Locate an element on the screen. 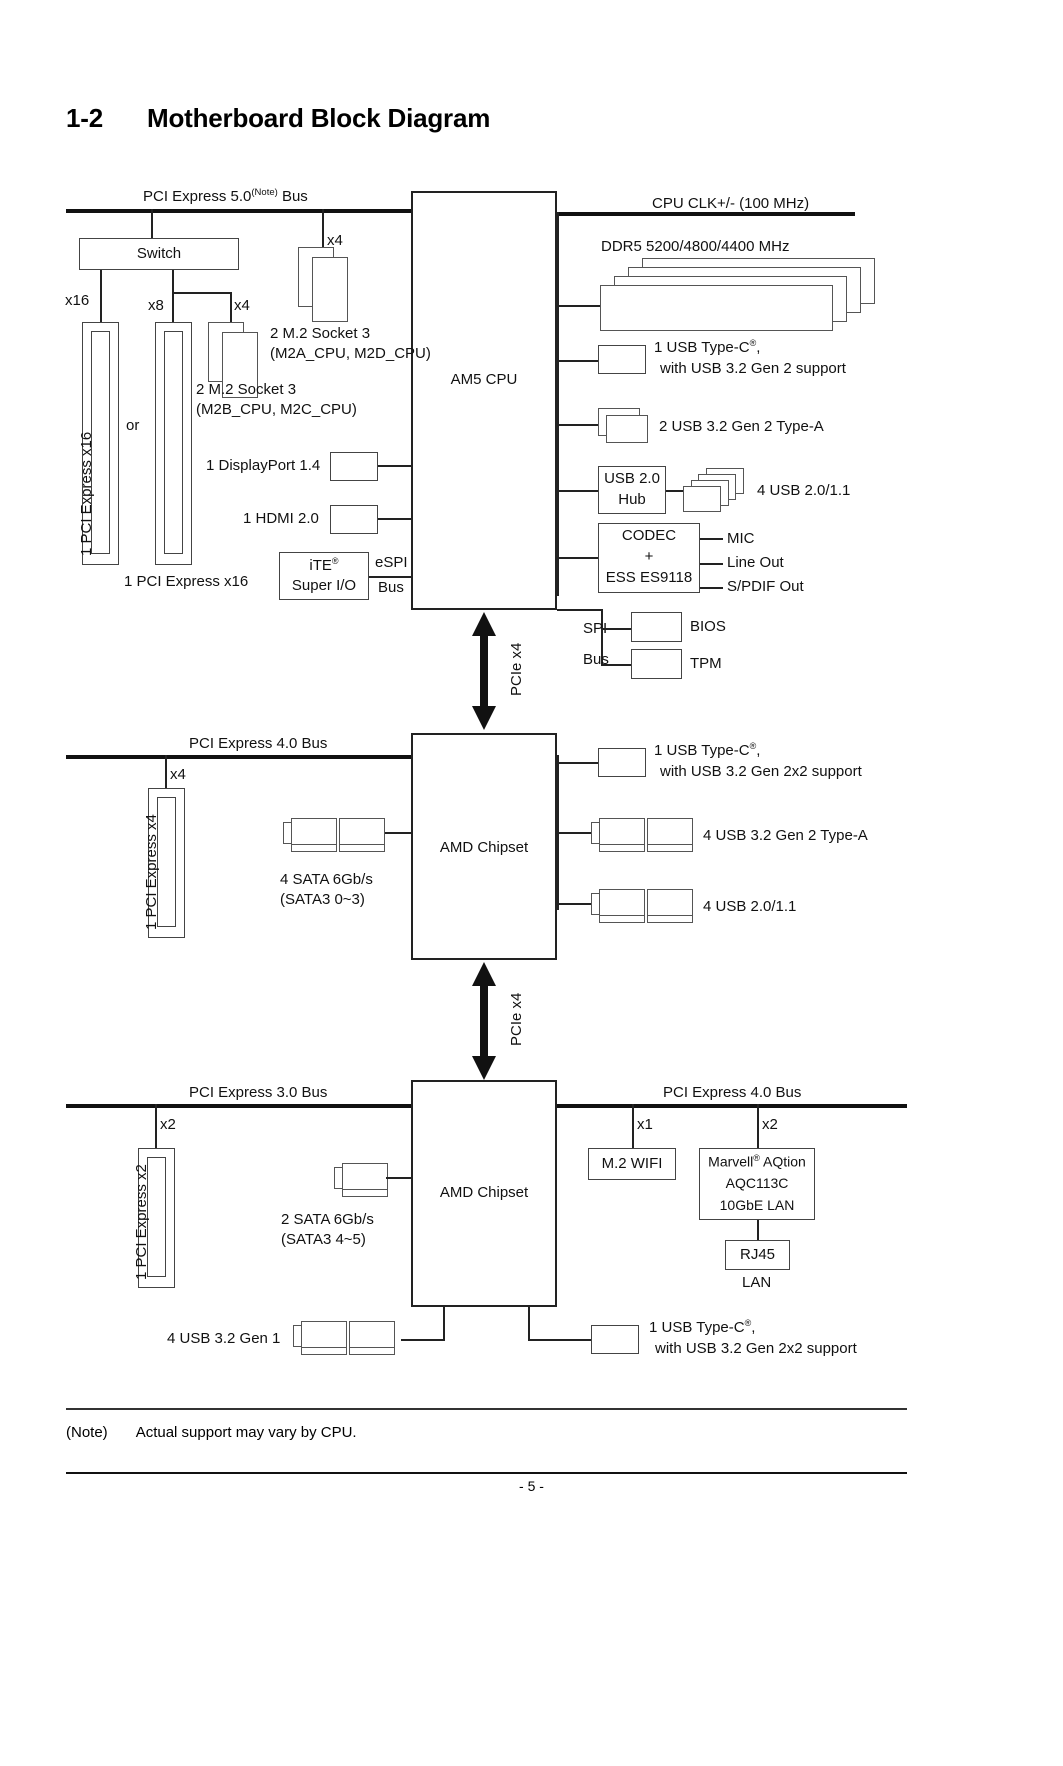 The image size is (1063, 1766). codec-line3: ESS ES9118 is located at coordinates (649, 577).